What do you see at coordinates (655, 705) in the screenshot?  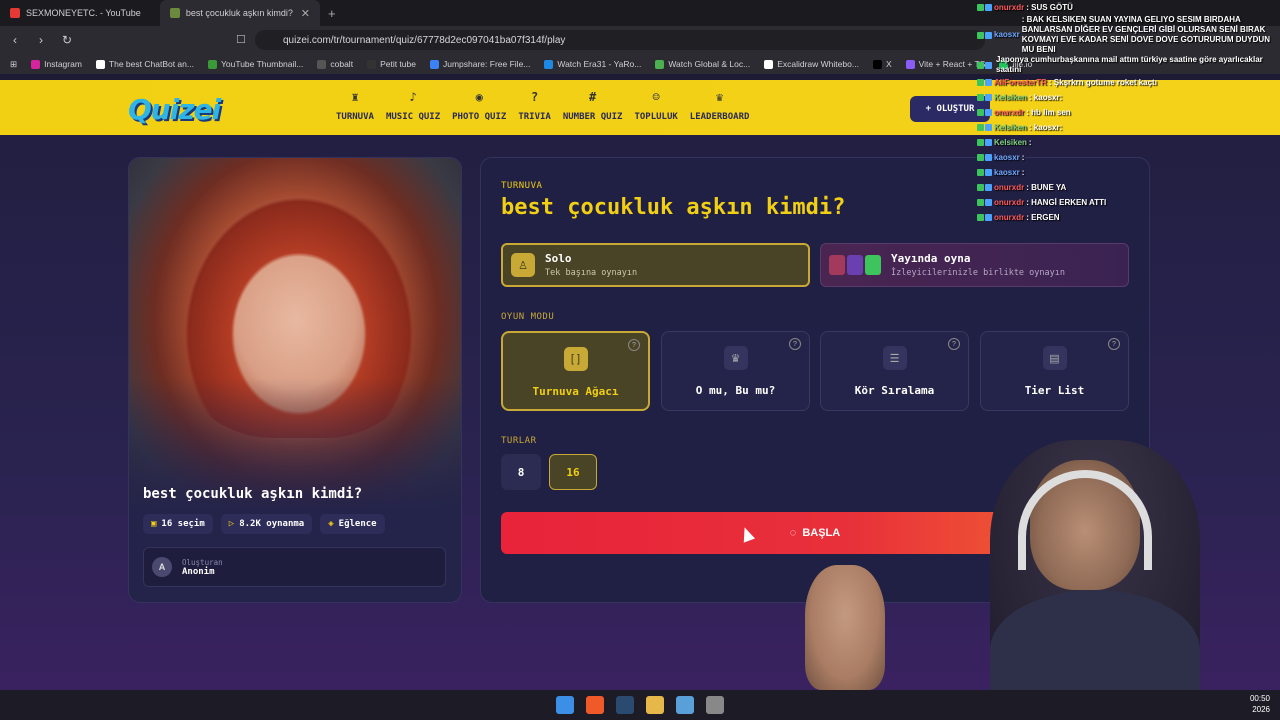 I see `folder-icon` at bounding box center [655, 705].